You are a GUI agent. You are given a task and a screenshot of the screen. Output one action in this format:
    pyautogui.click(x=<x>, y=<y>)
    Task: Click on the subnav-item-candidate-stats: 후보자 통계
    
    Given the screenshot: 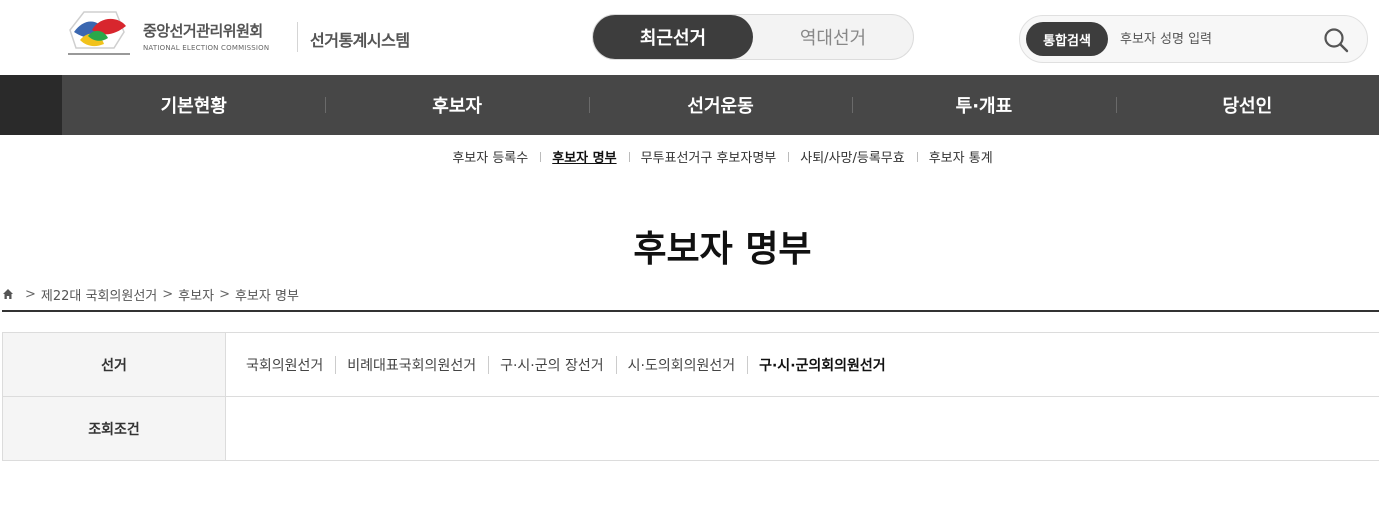 What is the action you would take?
    pyautogui.click(x=960, y=156)
    